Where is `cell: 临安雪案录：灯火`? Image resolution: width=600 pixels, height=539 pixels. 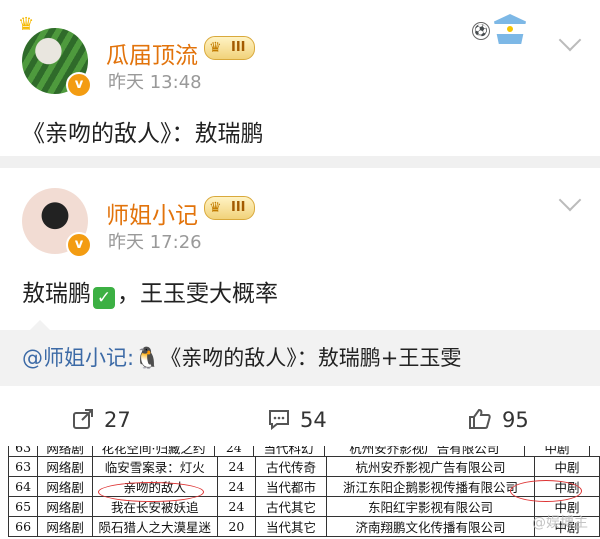
cell: 临安雪案录：灯火 is located at coordinates (154, 466).